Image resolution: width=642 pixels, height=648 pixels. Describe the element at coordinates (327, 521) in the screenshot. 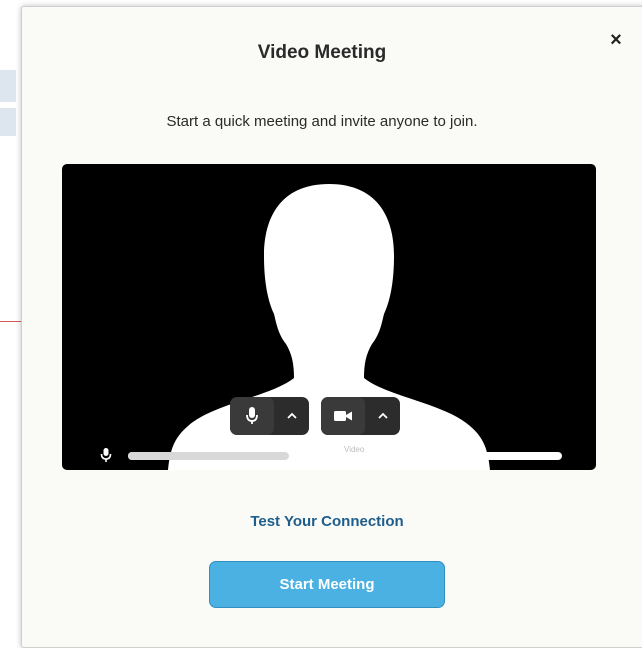

I see `test-connection-link: Test Your Connection` at that location.